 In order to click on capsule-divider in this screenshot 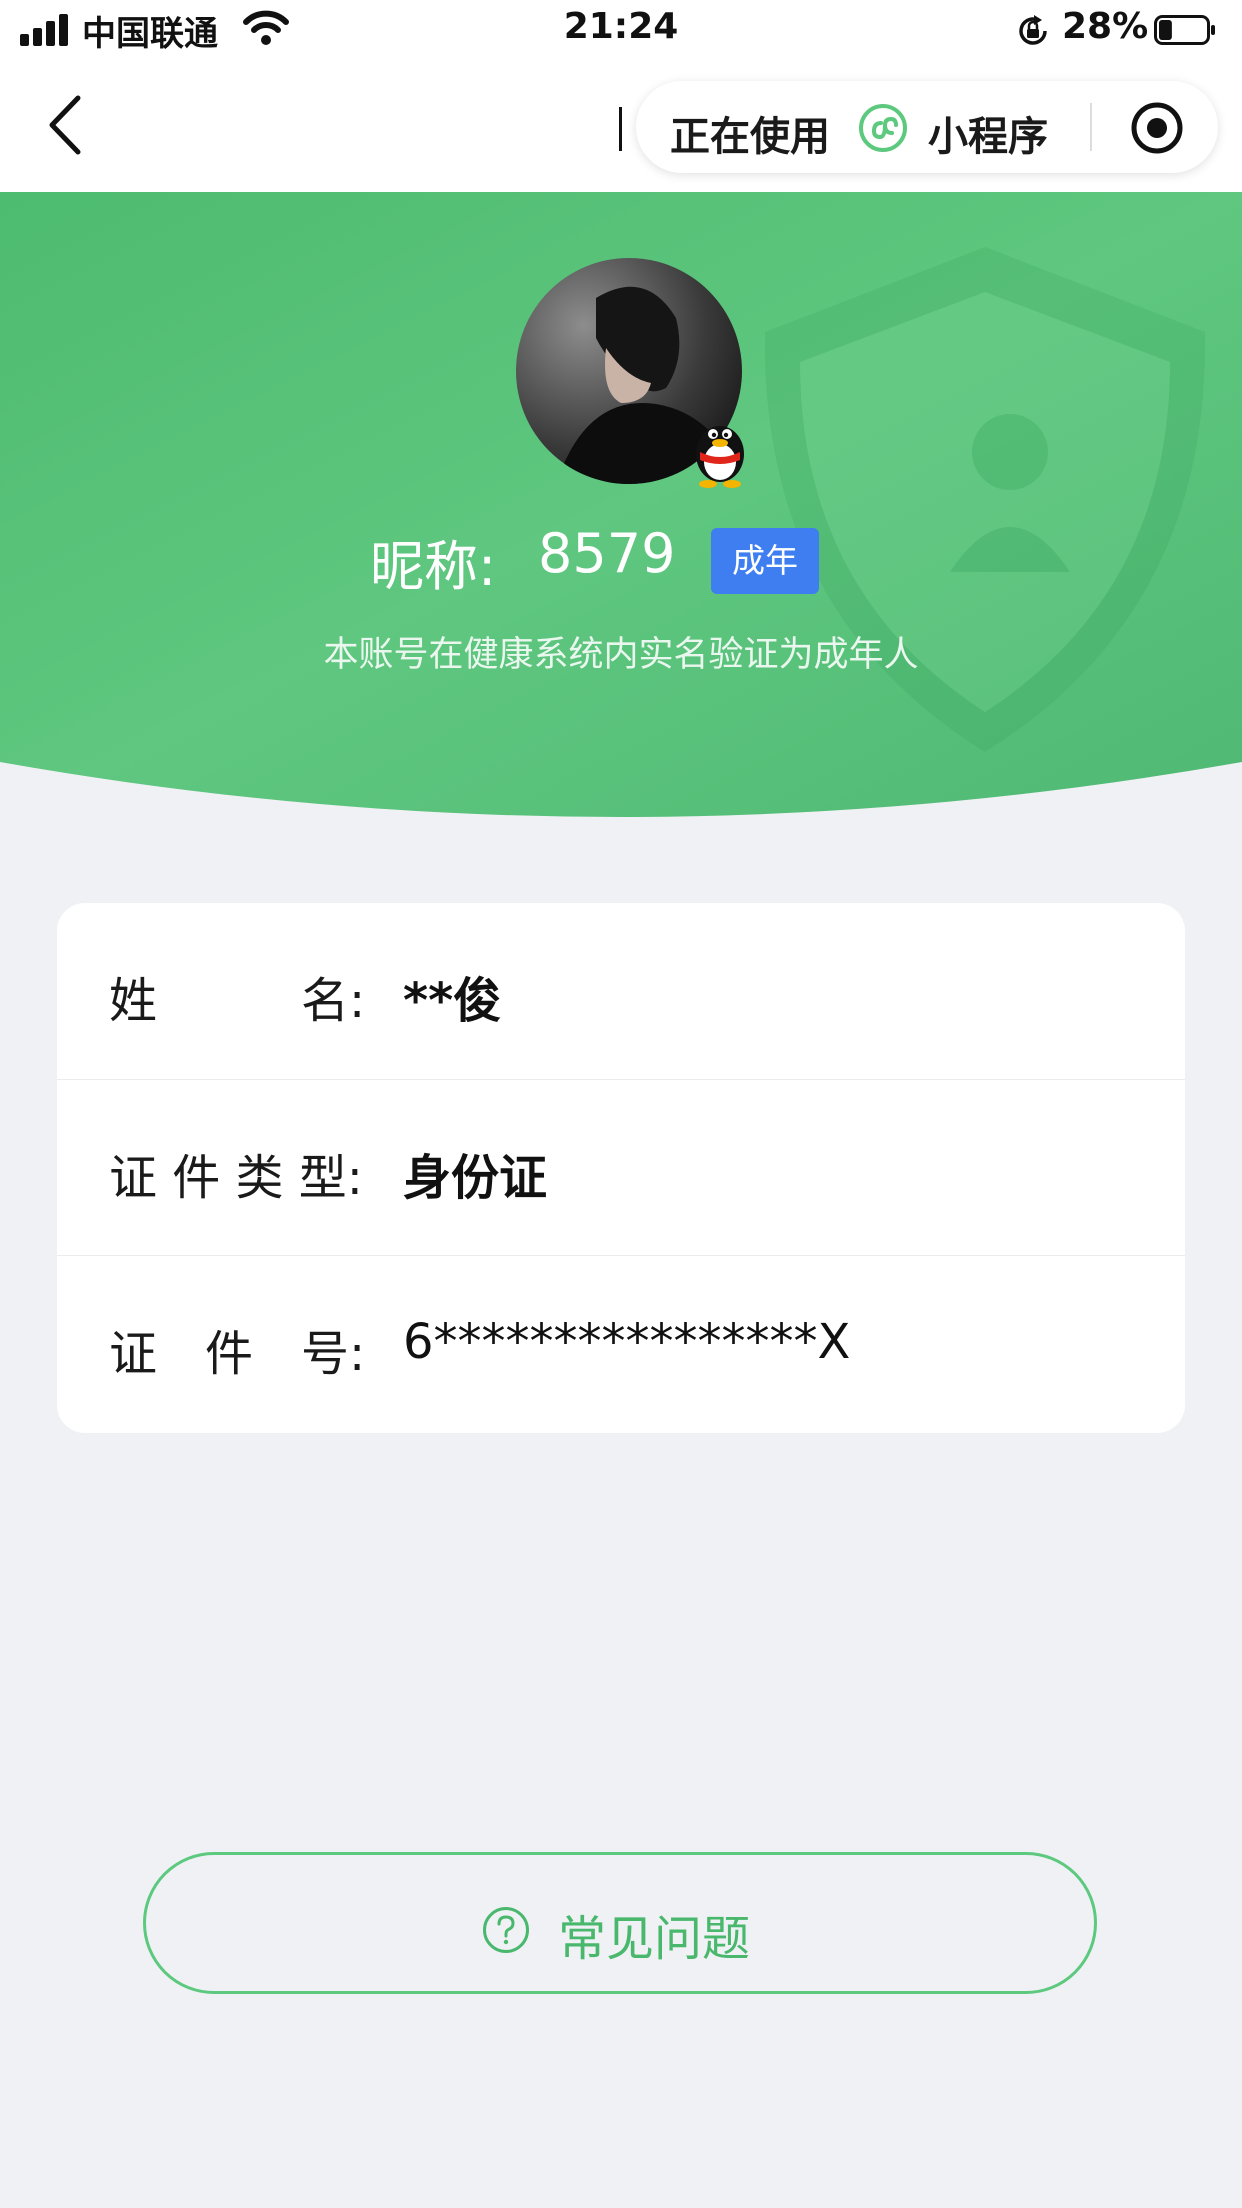, I will do `click(1091, 127)`.